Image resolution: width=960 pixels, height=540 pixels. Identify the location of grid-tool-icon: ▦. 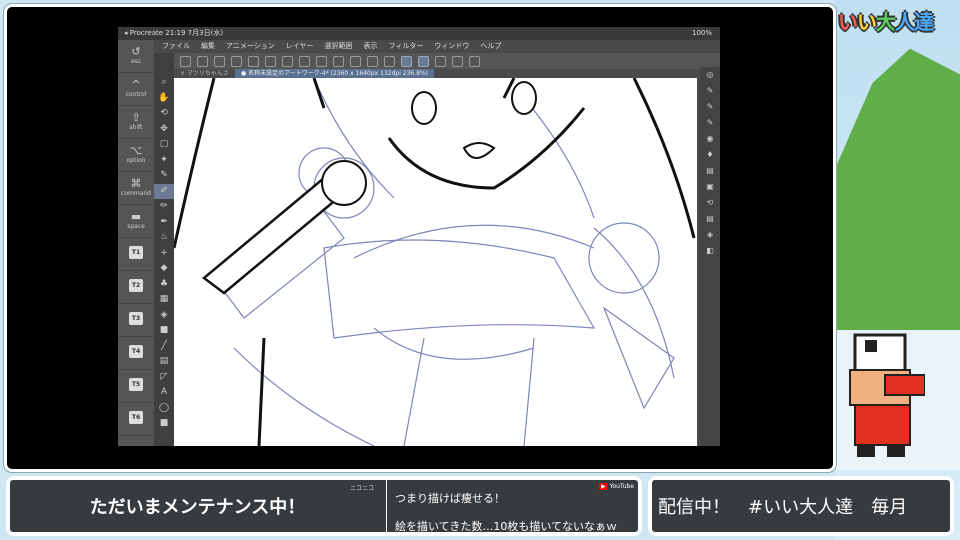
(164, 300).